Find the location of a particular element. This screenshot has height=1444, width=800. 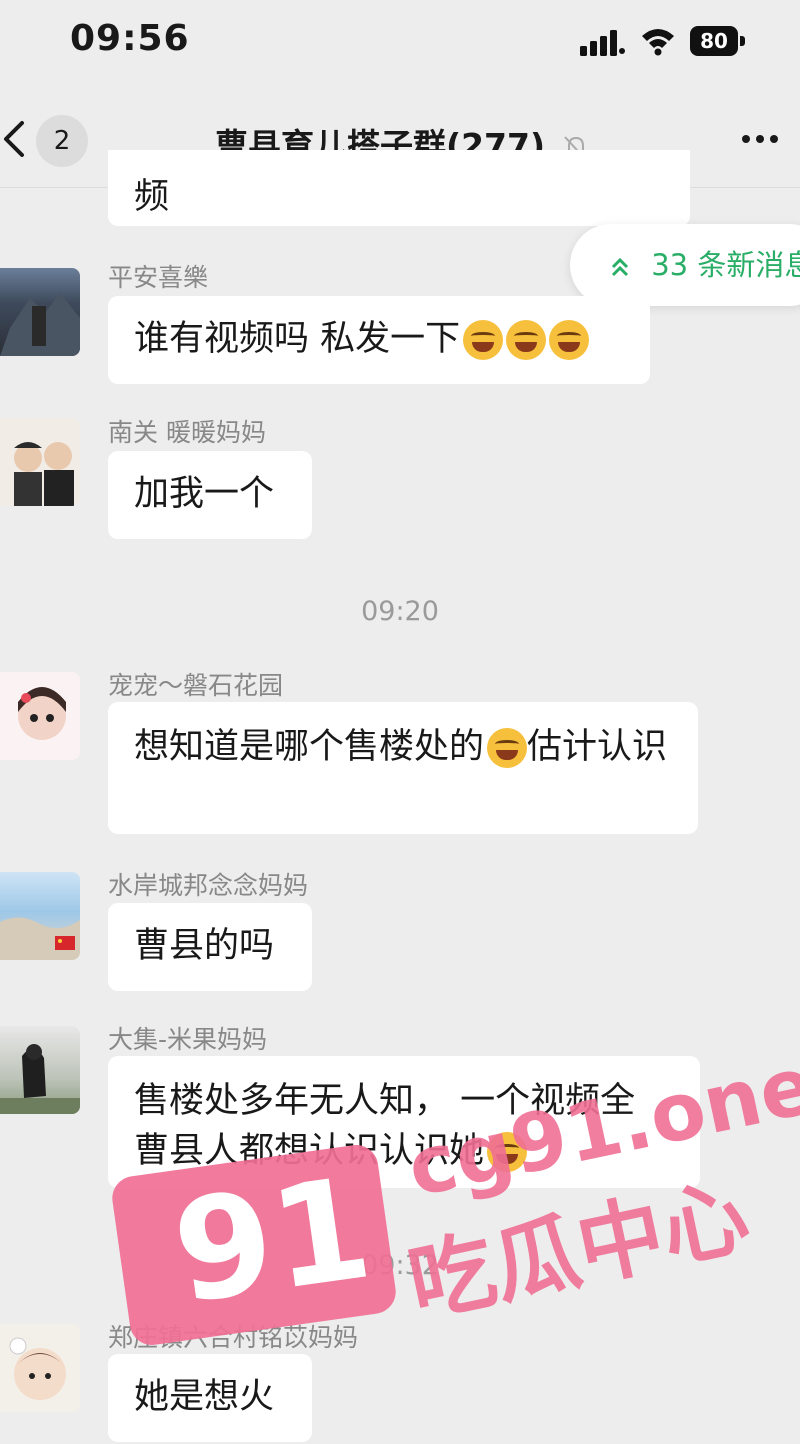

message-bubble: 她是想火 is located at coordinates (210, 1398).